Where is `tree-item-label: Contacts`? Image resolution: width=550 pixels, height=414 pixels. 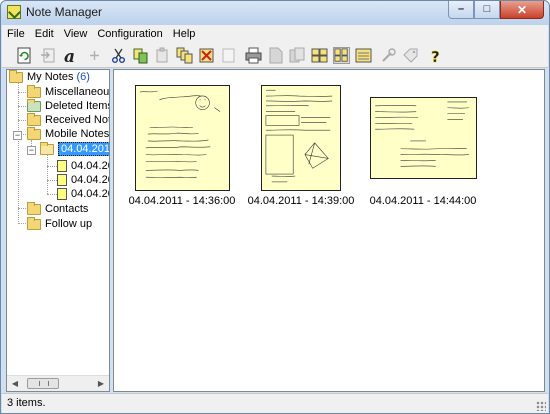 tree-item-label: Contacts is located at coordinates (67, 209).